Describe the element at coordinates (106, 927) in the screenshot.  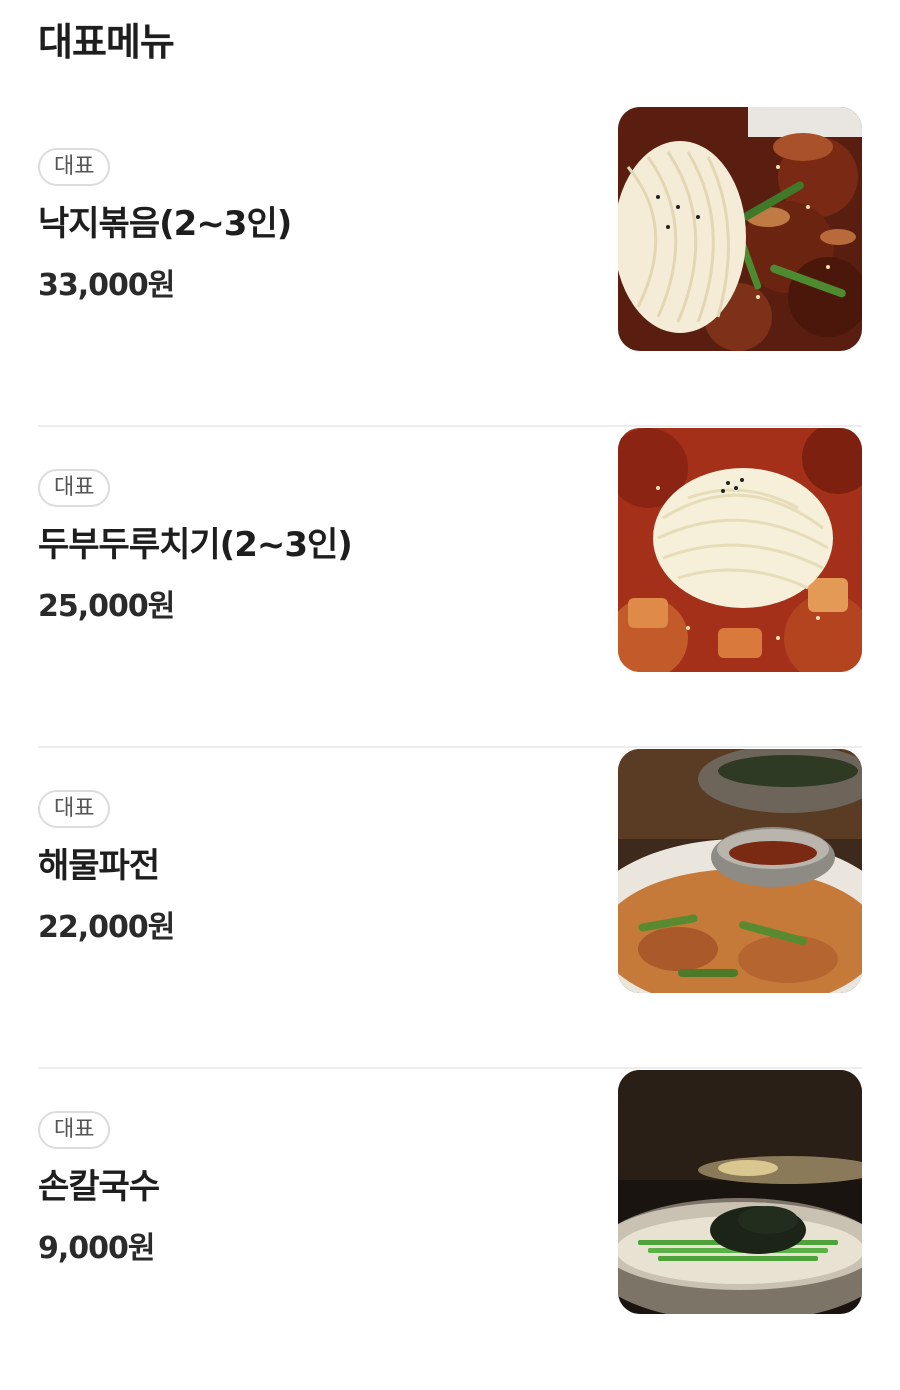
I see `menu-price: 22,000원` at that location.